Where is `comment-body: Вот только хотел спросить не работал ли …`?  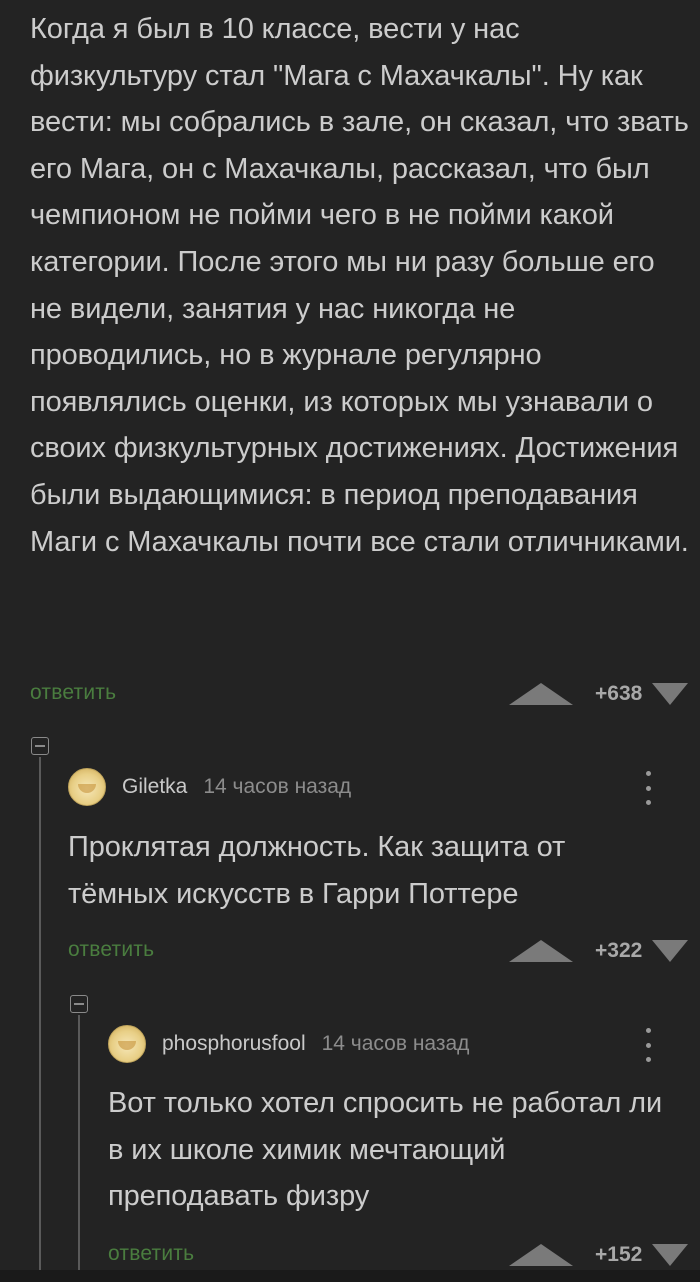 comment-body: Вот только хотел спросить не работал ли … is located at coordinates (385, 1150).